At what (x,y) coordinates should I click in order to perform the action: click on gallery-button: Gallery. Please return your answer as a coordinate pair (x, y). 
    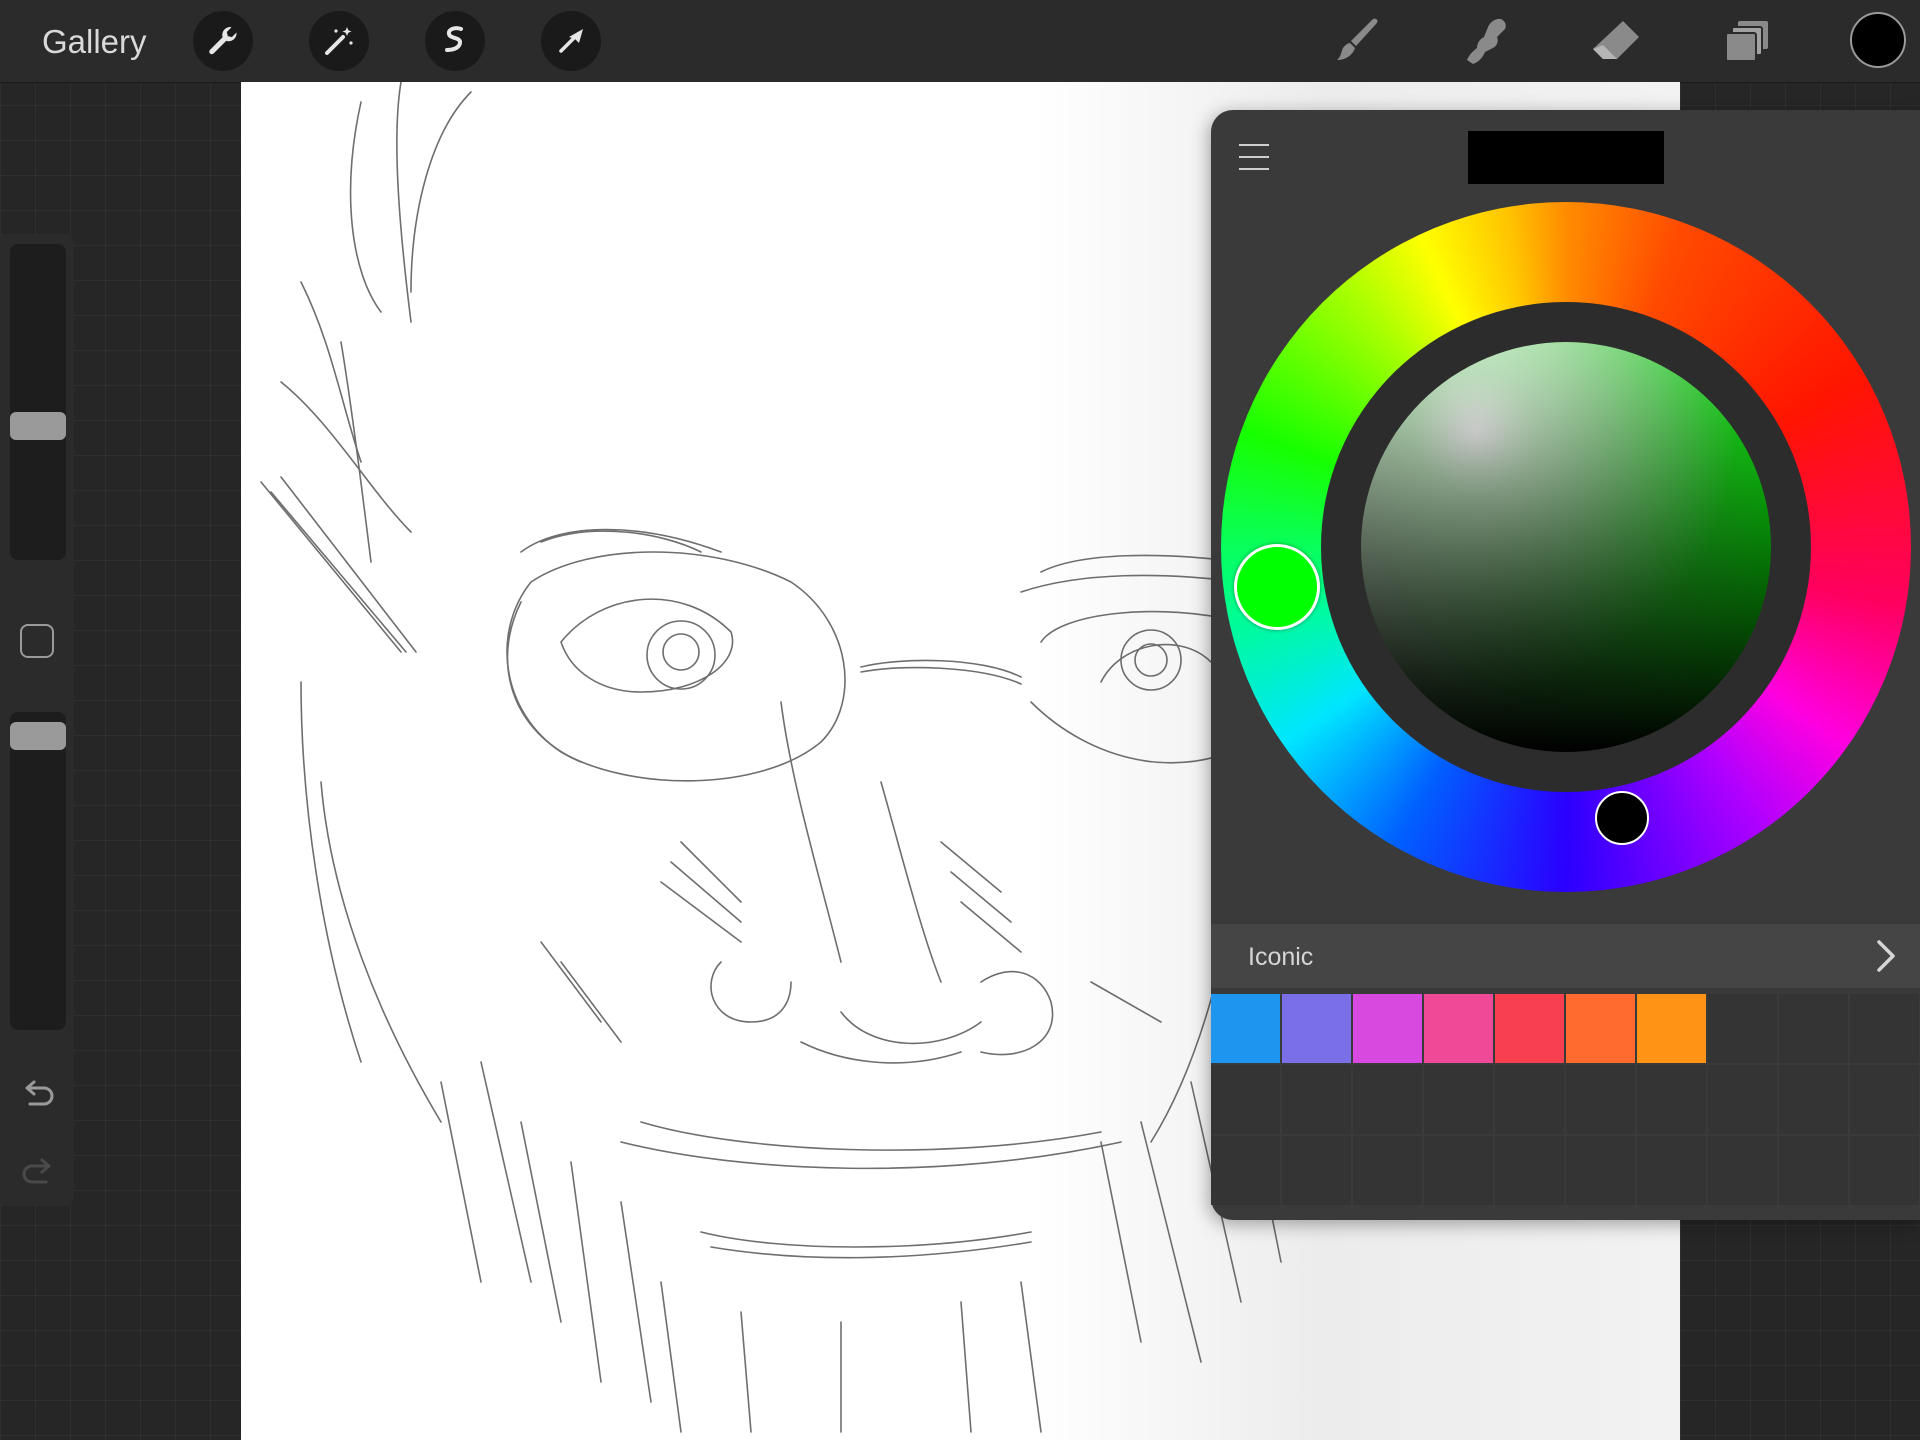
    Looking at the image, I should click on (94, 42).